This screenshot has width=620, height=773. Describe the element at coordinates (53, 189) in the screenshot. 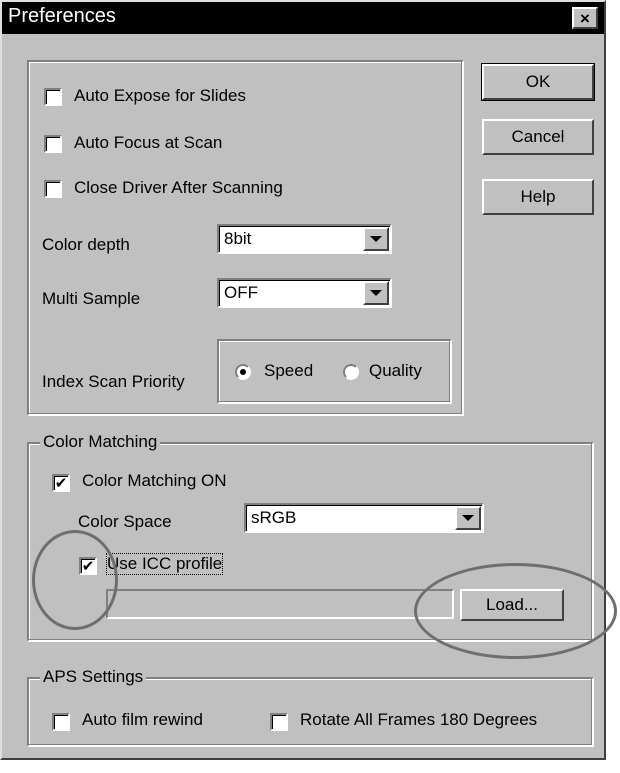

I see `close-driver-checkbox` at that location.